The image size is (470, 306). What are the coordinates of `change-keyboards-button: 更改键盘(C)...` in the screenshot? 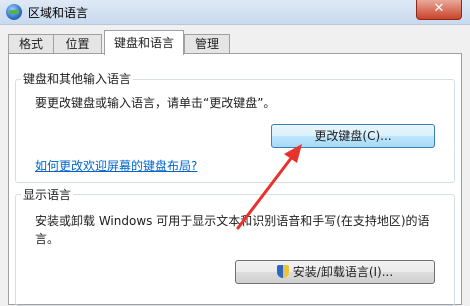 It's located at (353, 136).